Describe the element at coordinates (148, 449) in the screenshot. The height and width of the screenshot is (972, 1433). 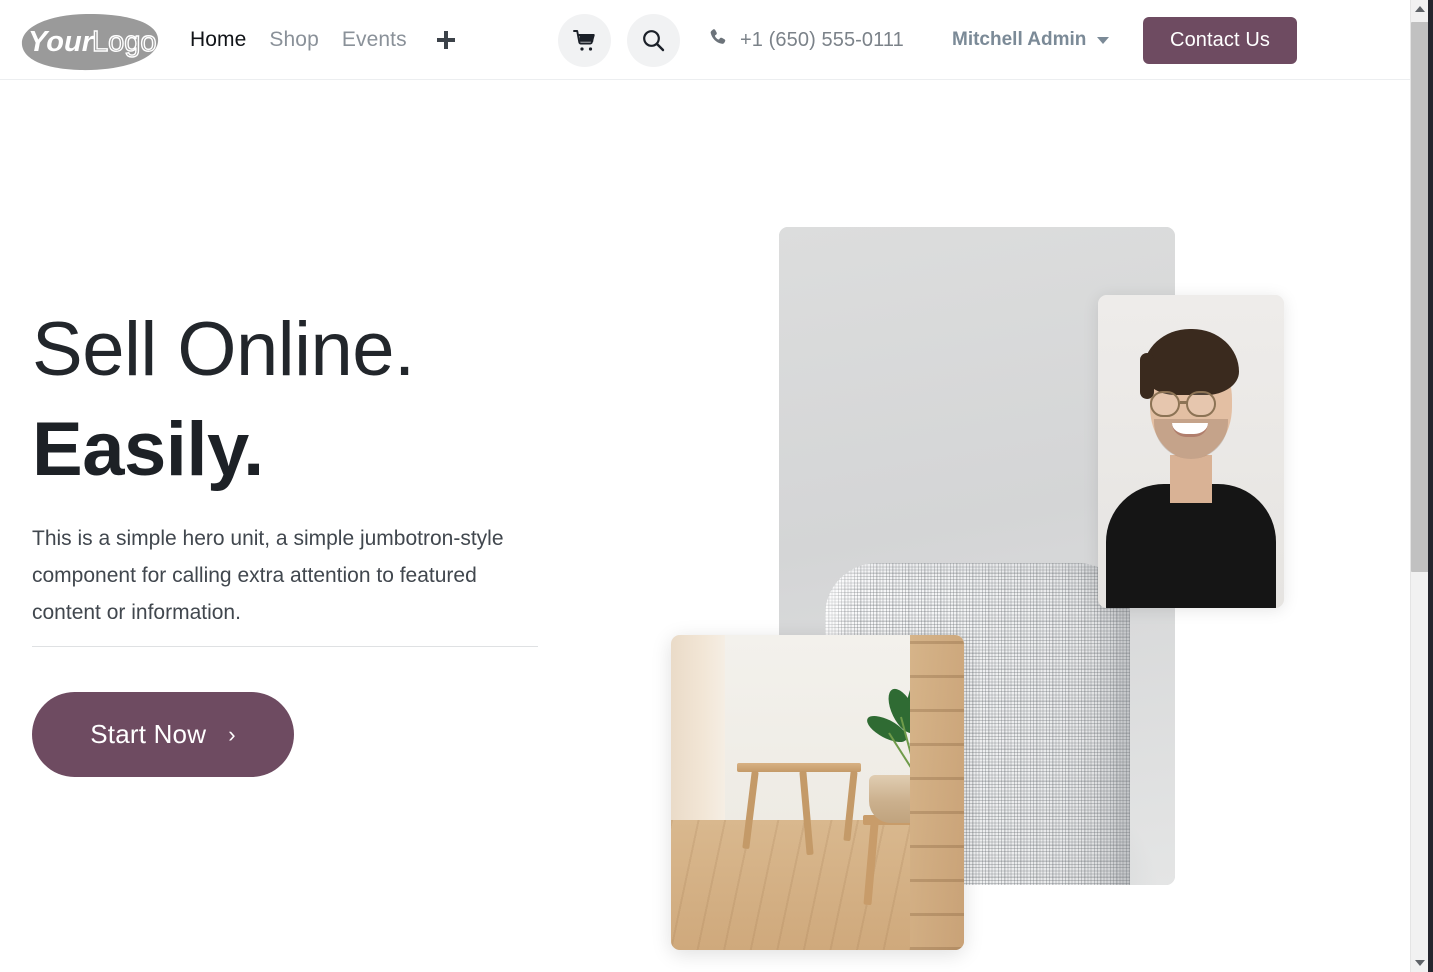
I see `hero-heading-line2: Easily.` at that location.